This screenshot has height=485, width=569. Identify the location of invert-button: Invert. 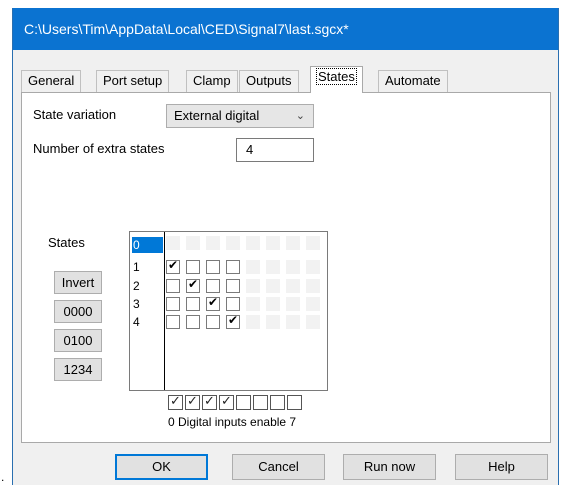
(78, 282).